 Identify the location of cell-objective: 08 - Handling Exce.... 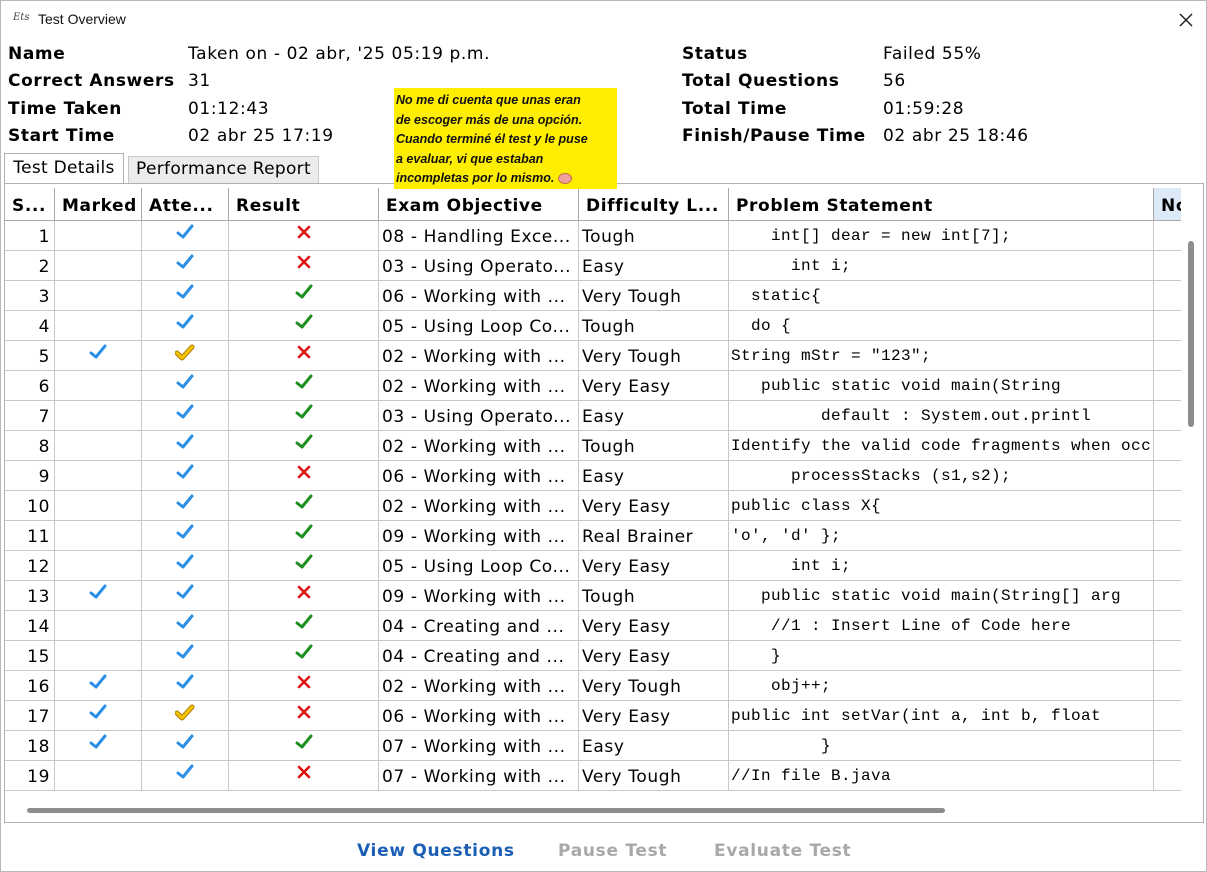
(479, 236).